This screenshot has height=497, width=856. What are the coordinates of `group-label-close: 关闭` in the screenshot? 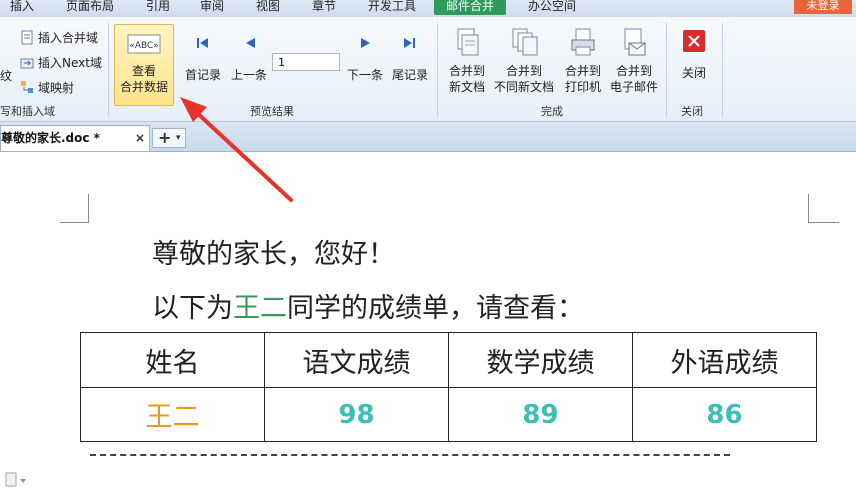 It's located at (692, 111).